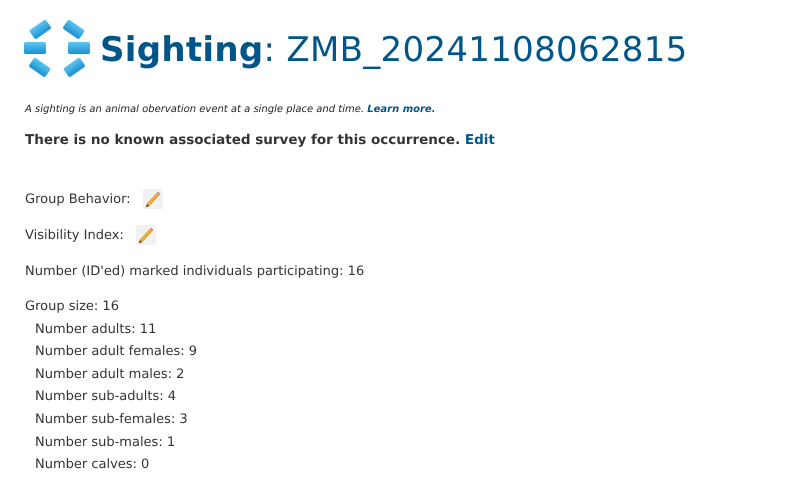 The height and width of the screenshot is (484, 808). Describe the element at coordinates (260, 140) in the screenshot. I see `survey-notice: There is no known associated survey for this occurrence. Edit` at that location.